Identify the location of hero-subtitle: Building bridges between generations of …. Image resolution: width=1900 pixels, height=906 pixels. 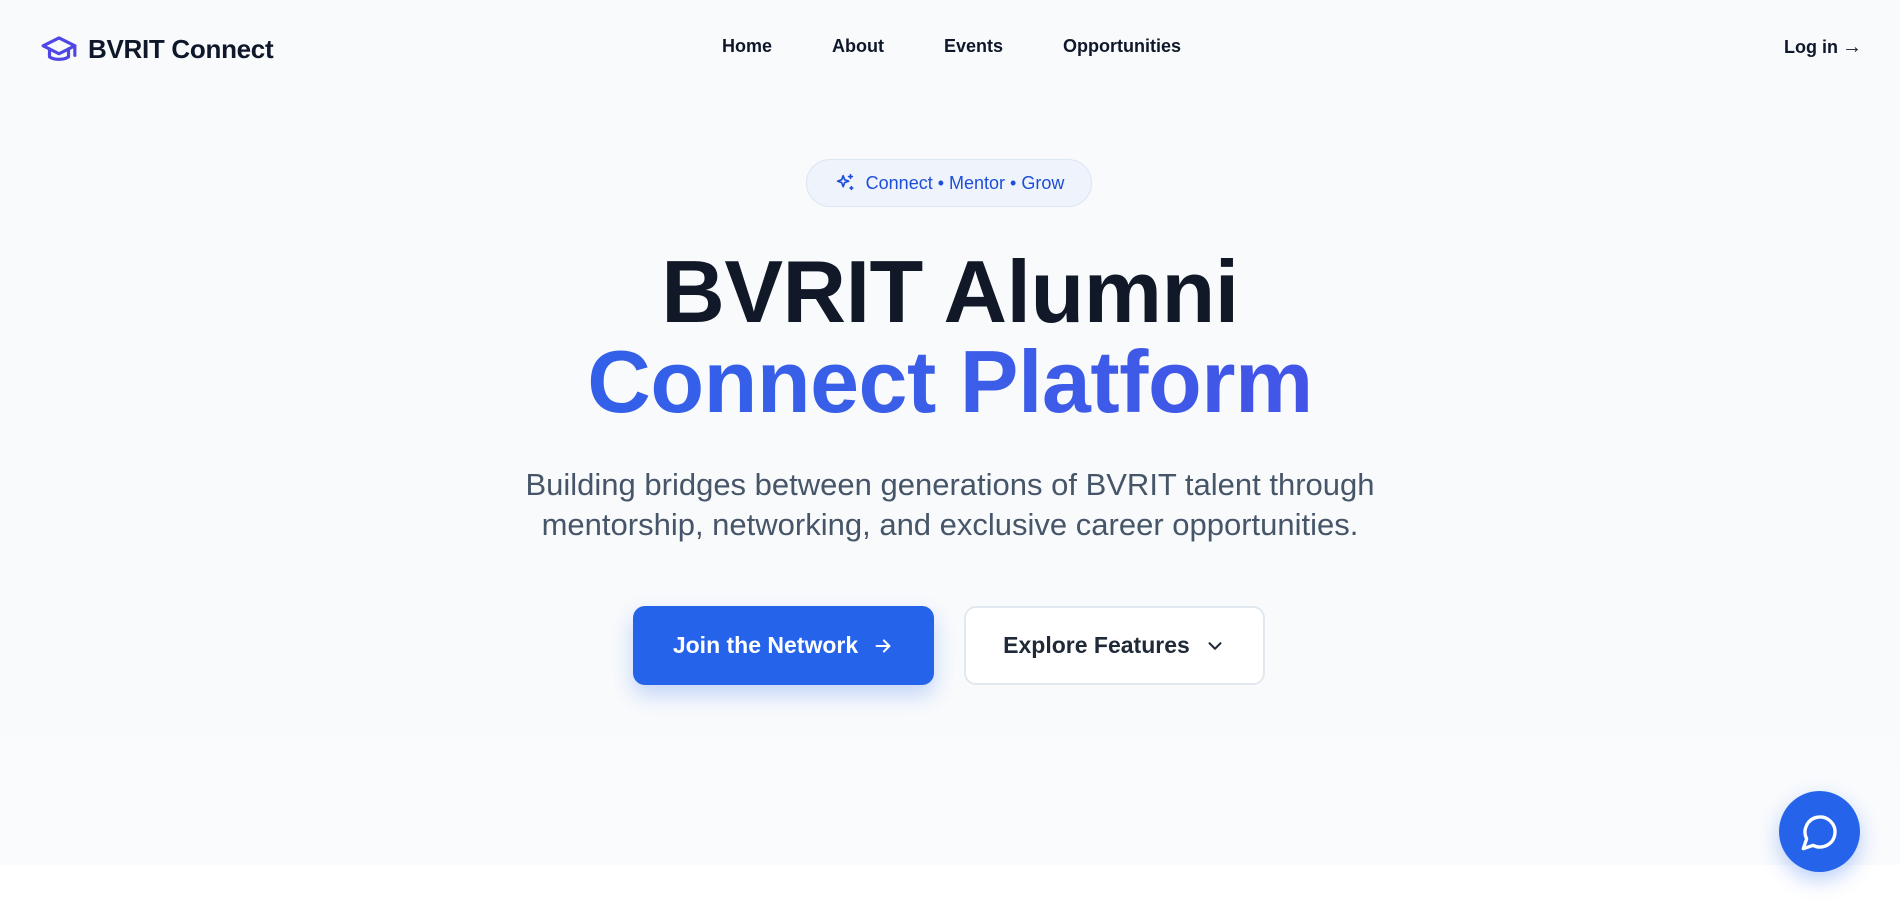
(950, 504).